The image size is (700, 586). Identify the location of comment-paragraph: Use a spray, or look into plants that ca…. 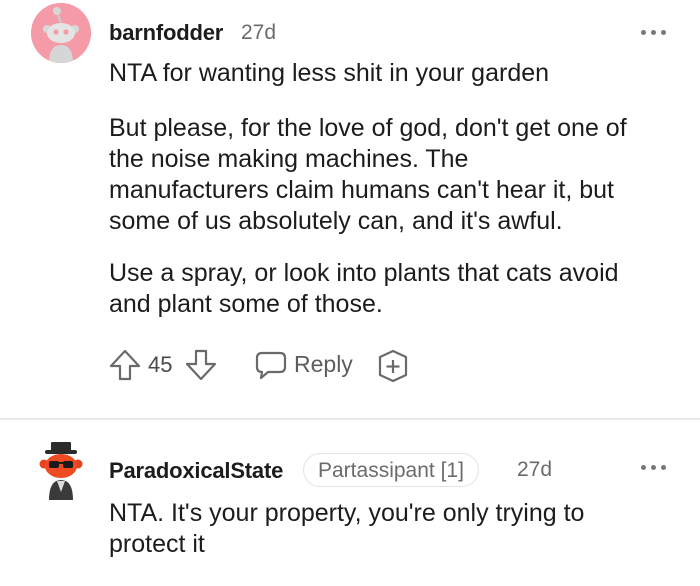
(364, 289).